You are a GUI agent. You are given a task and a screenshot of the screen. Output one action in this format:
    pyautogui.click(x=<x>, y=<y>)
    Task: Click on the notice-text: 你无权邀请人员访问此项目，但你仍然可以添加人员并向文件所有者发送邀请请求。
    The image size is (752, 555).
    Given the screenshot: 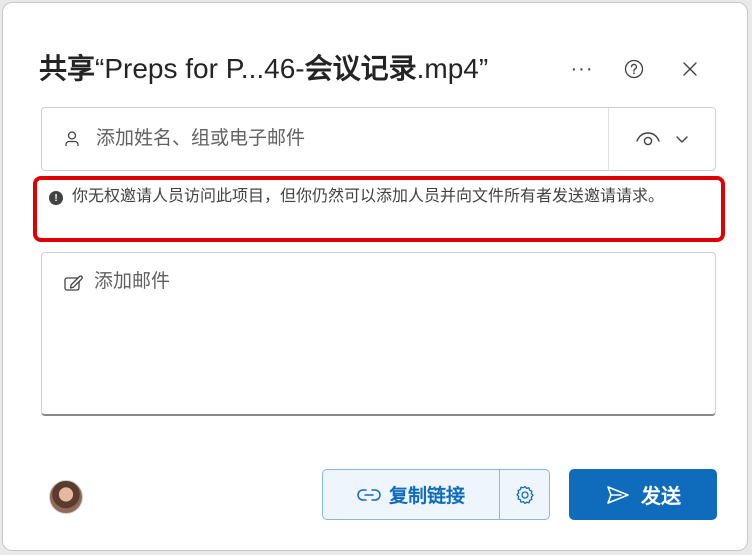 What is the action you would take?
    pyautogui.click(x=368, y=196)
    